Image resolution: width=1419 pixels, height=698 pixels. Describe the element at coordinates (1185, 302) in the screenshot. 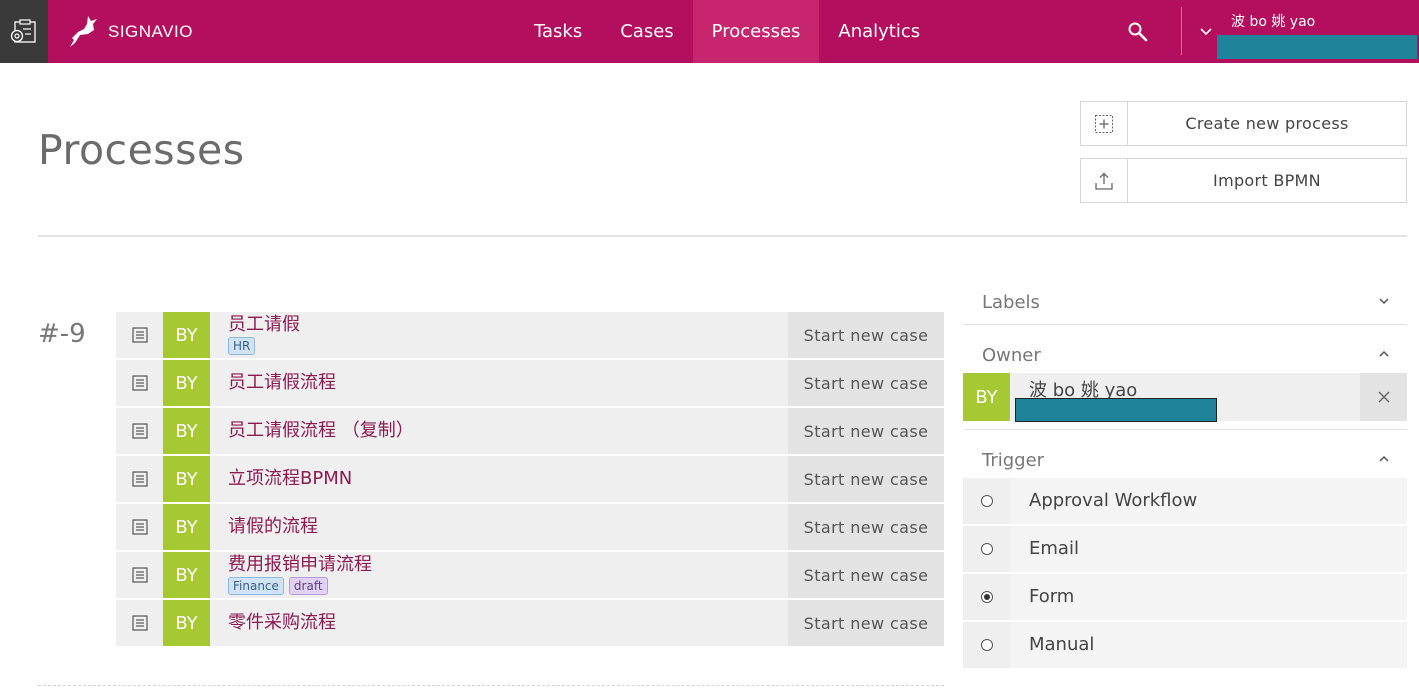

I see `labels-section-header: Labels` at that location.